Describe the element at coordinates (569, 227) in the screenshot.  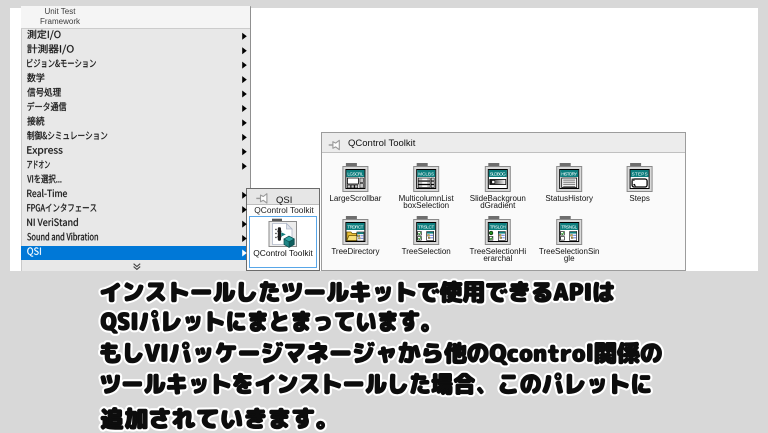
I see `svg-text: TRSNGL` at that location.